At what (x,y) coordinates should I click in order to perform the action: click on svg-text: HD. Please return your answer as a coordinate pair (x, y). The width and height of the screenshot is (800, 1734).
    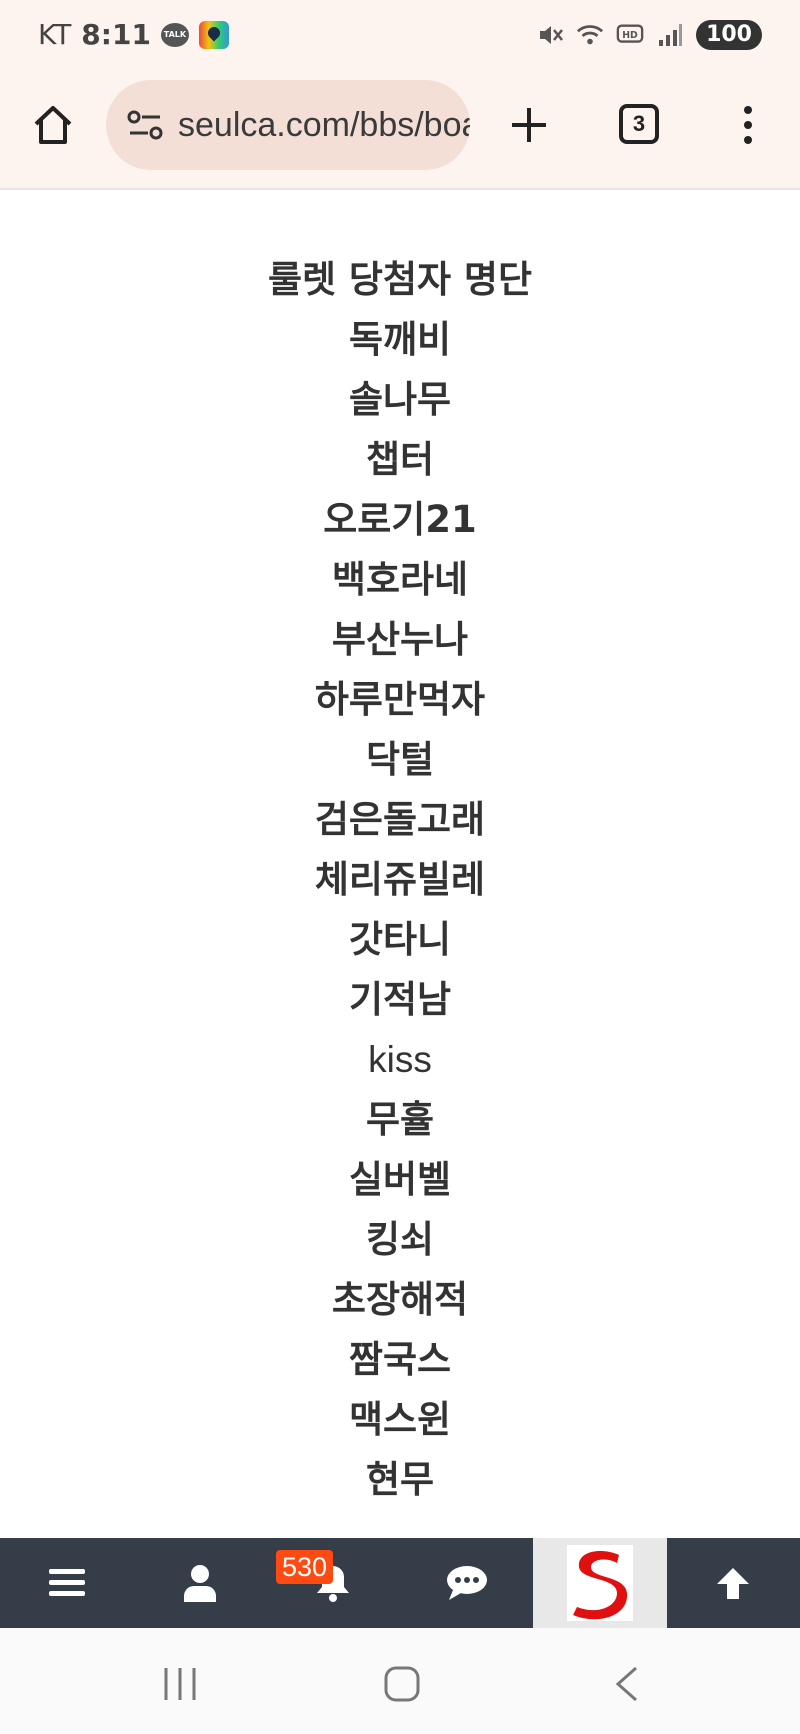
    Looking at the image, I should click on (630, 35).